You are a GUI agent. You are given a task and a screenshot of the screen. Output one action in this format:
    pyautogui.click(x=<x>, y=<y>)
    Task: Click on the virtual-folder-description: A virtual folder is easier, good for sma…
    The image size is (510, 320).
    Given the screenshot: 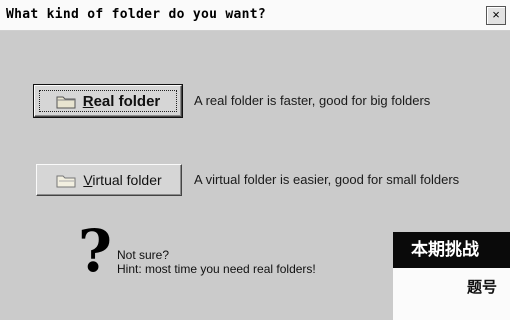 What is the action you would take?
    pyautogui.click(x=327, y=179)
    